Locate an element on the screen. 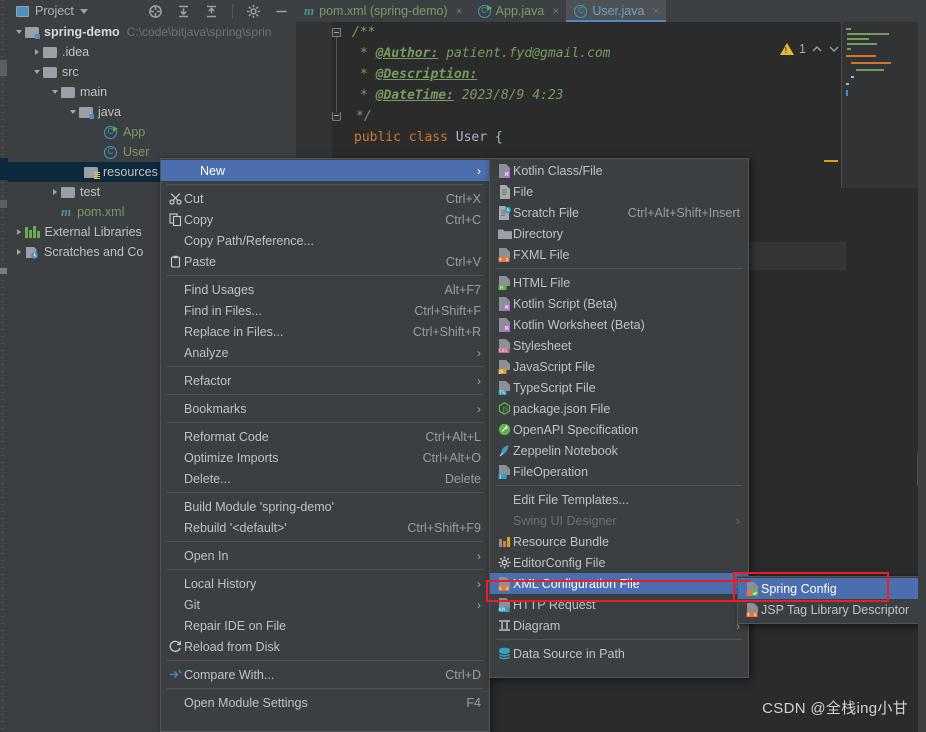  menu-item-open-in: Open In › is located at coordinates (325, 555).